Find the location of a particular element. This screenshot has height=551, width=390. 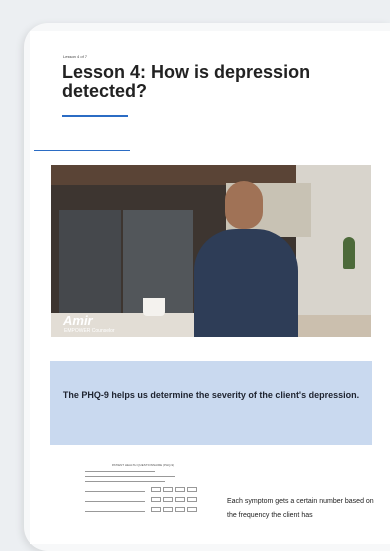

speaker-figure-body is located at coordinates (246, 283).